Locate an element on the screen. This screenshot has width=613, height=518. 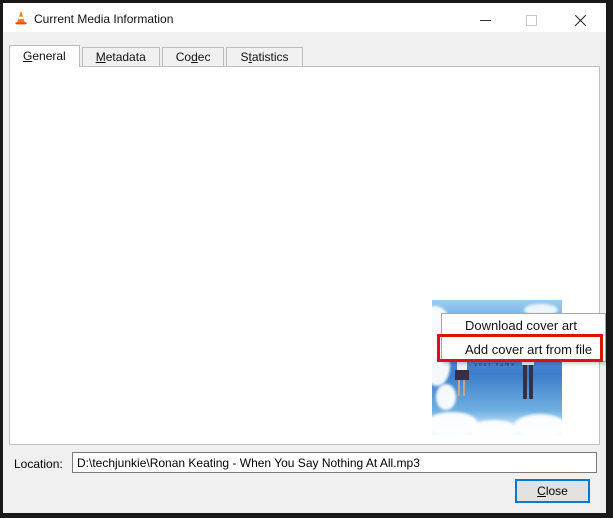
location-input is located at coordinates (334, 462).